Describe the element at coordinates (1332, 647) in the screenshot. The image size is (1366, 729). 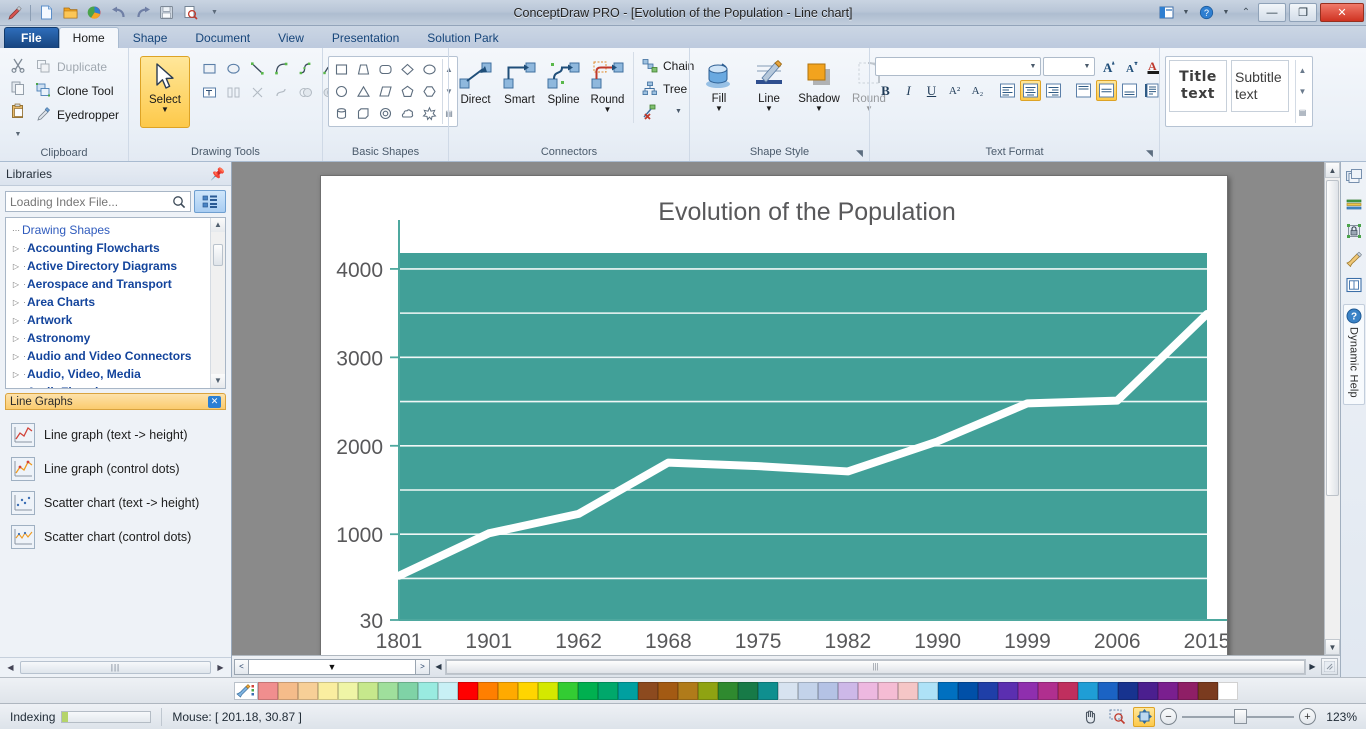
I see `canvas-scroll-down-icon: ▼` at that location.